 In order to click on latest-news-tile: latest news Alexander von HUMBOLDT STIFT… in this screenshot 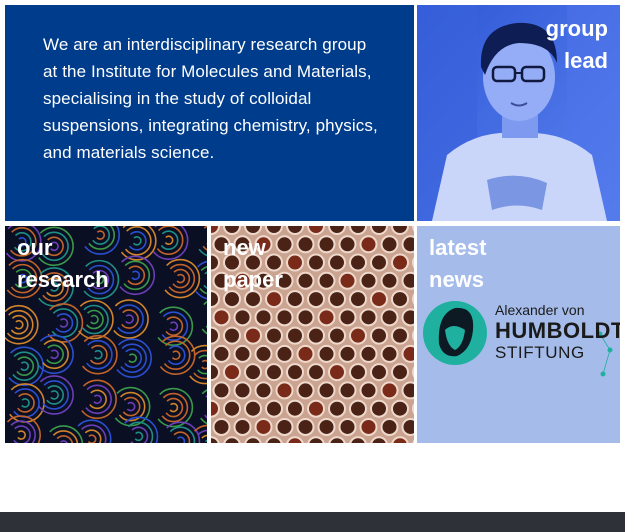, I will do `click(518, 334)`.